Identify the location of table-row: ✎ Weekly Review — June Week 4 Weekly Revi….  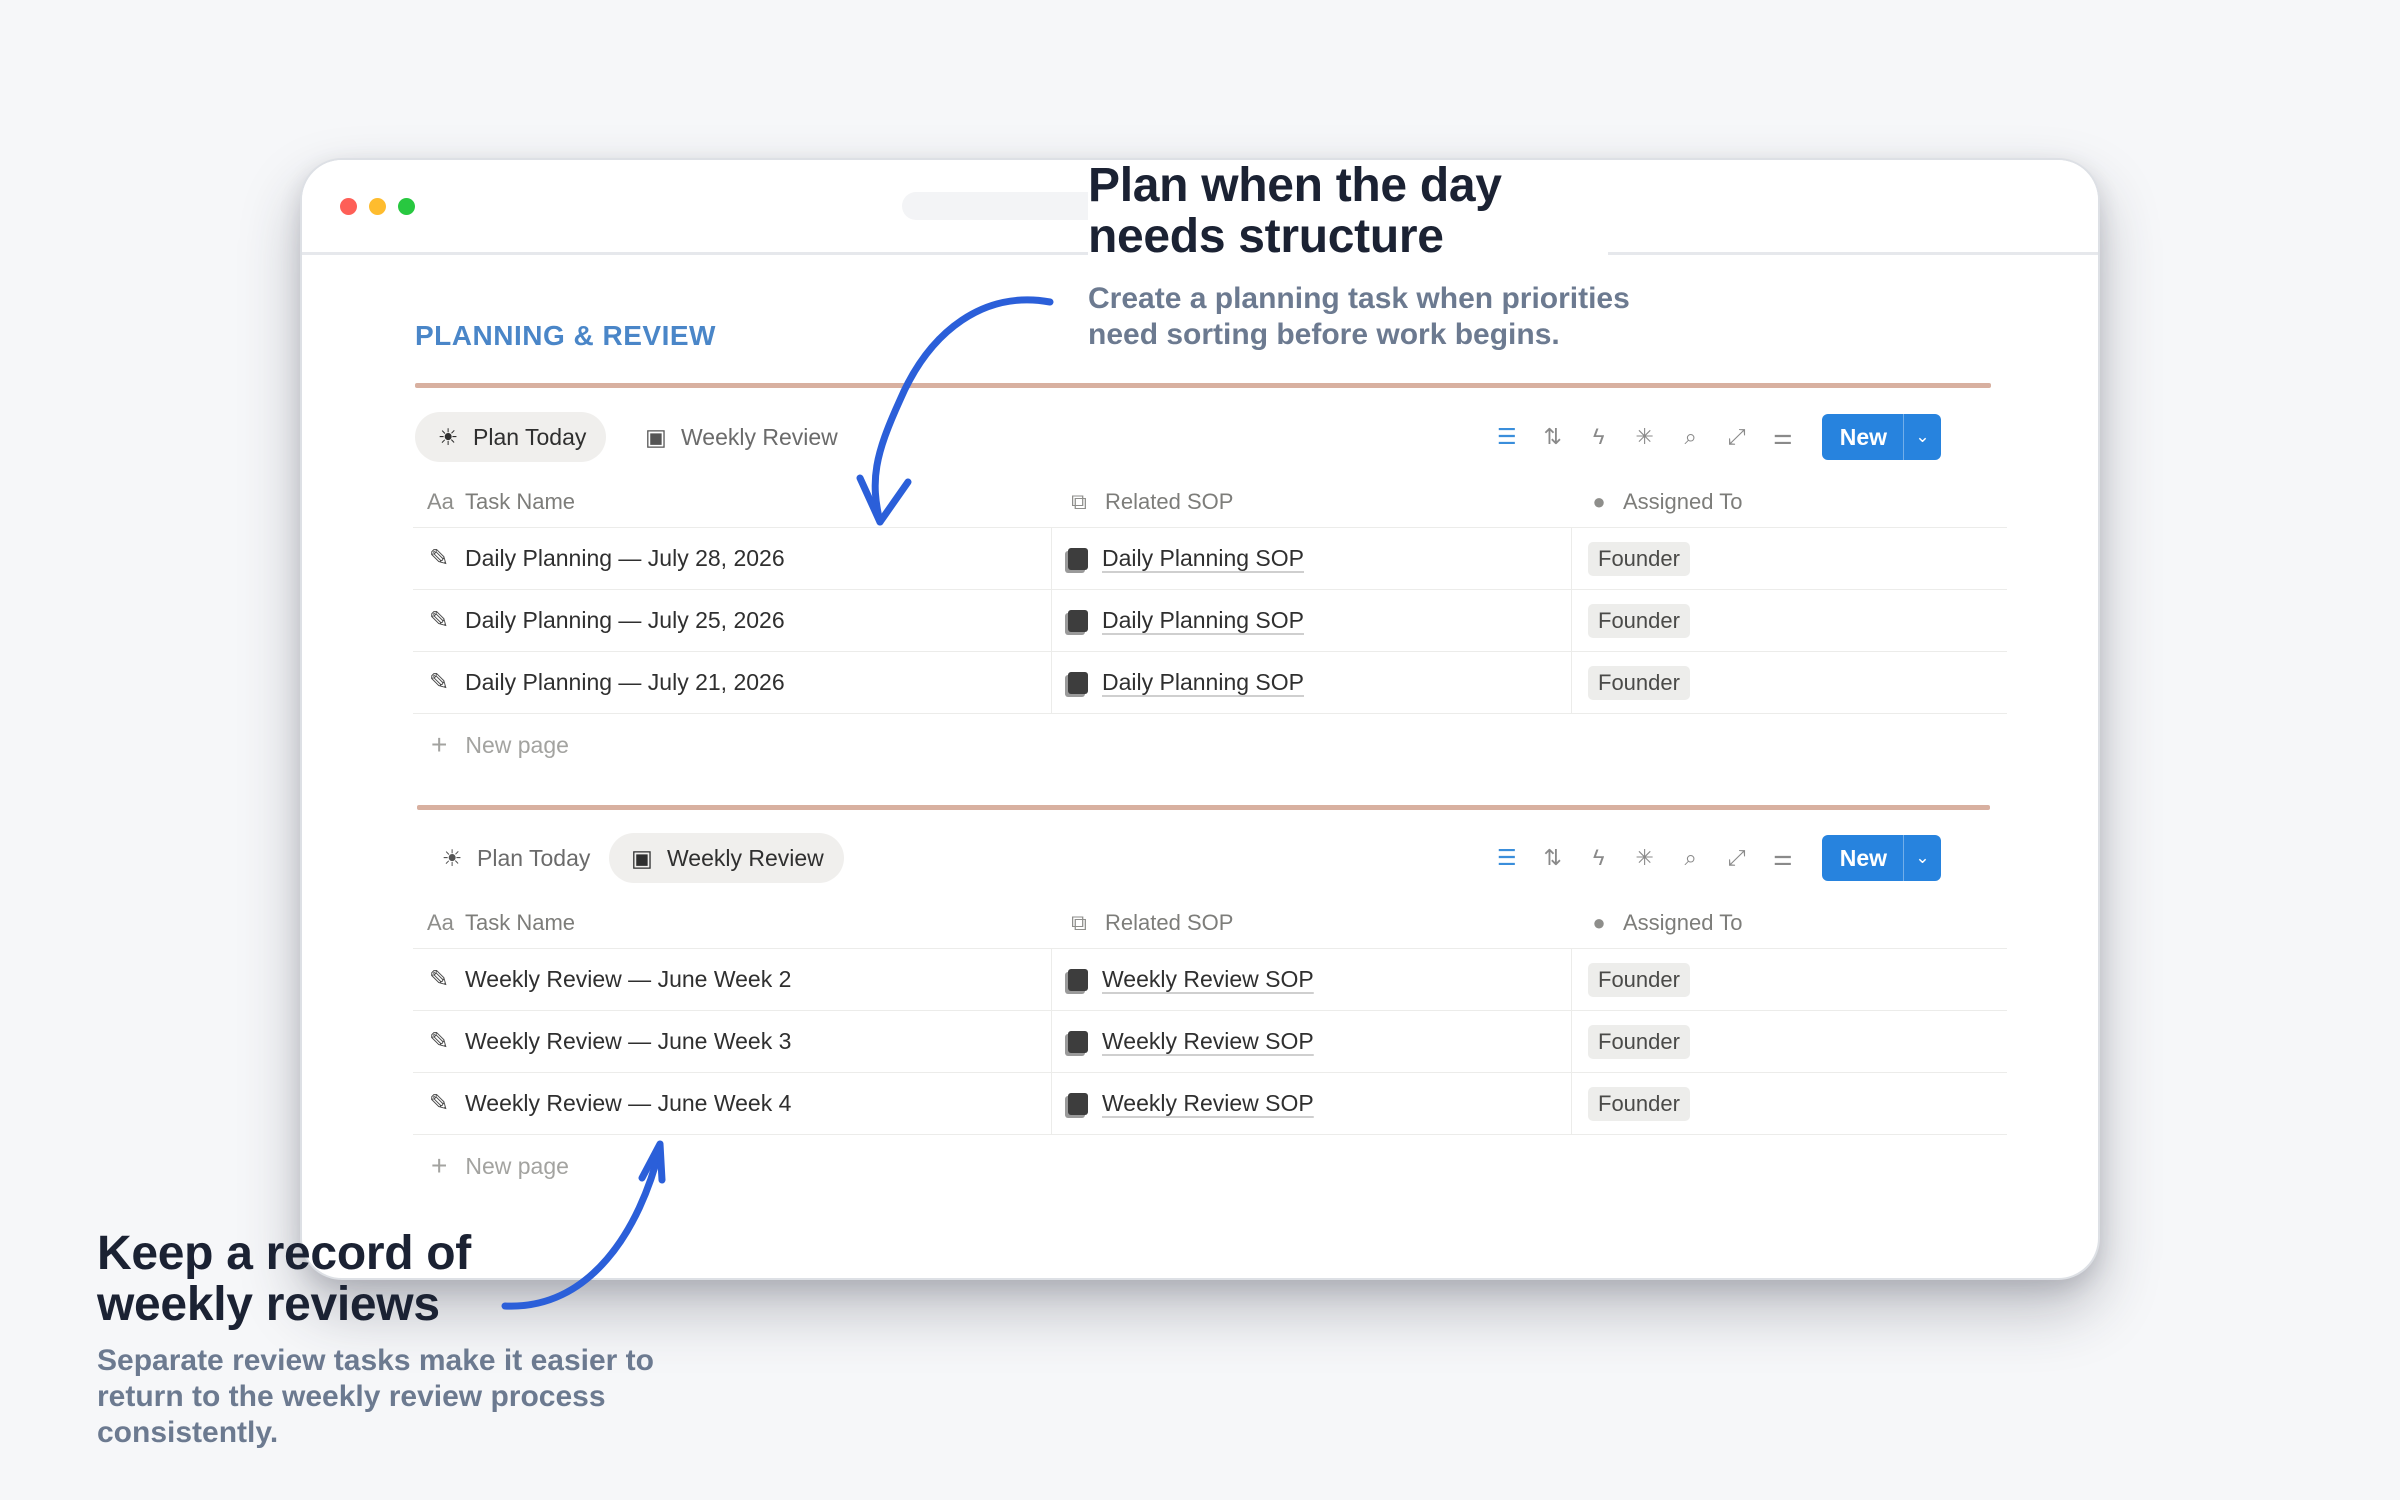
(1210, 1104).